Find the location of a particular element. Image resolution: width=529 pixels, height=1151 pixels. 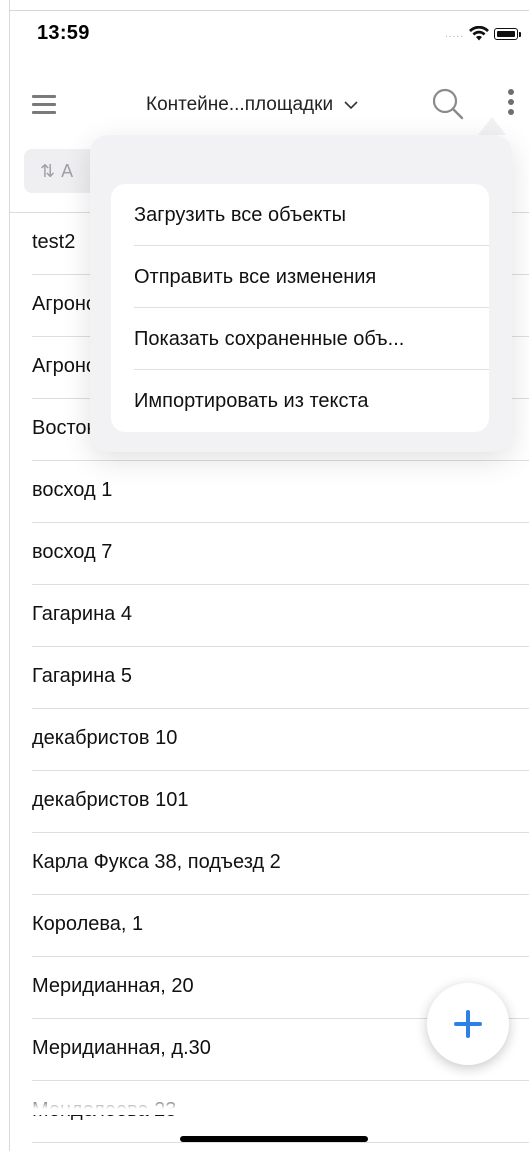

battery-cap is located at coordinates (520, 34).